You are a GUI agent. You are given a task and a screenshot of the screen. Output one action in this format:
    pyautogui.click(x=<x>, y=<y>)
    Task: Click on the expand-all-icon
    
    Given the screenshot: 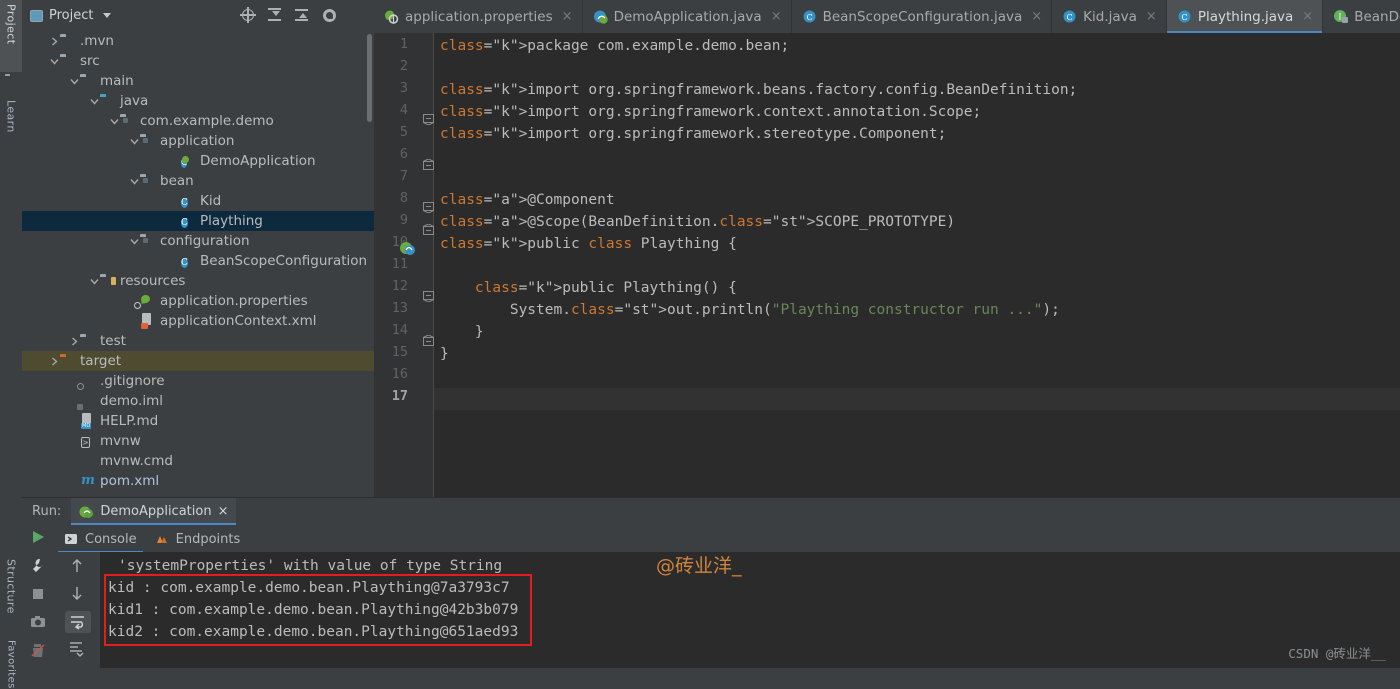 What is the action you would take?
    pyautogui.click(x=275, y=15)
    